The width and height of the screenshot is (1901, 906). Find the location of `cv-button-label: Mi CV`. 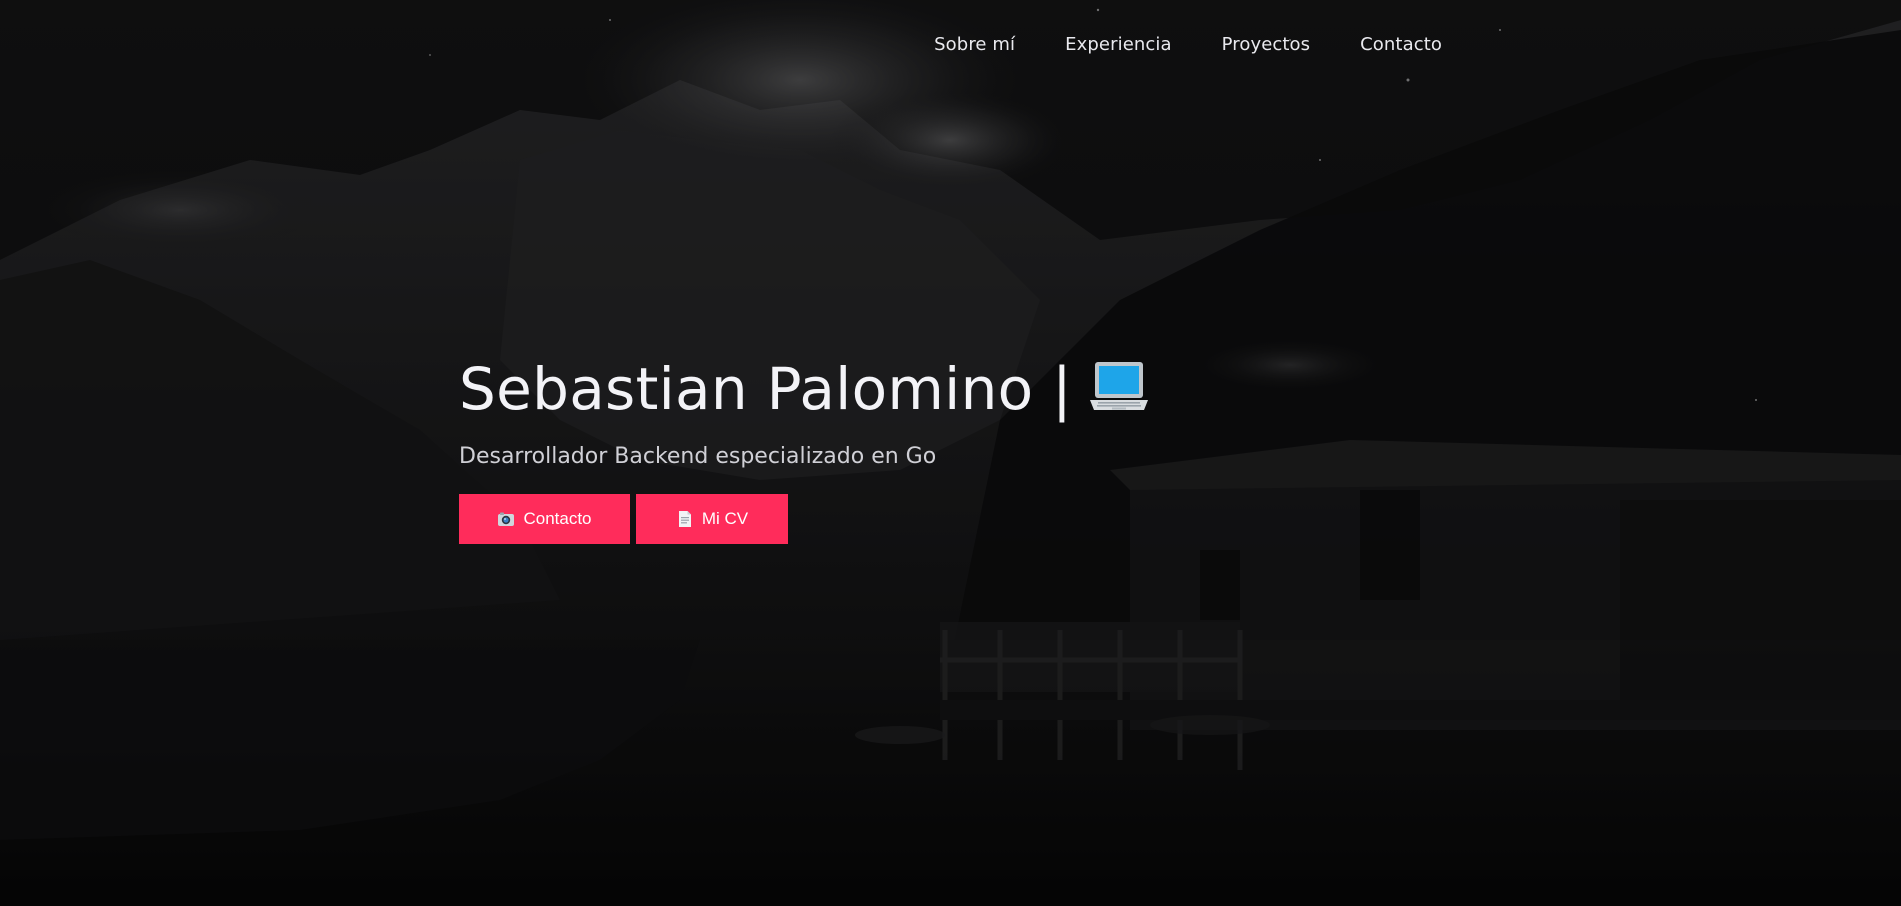

cv-button-label: Mi CV is located at coordinates (725, 518).